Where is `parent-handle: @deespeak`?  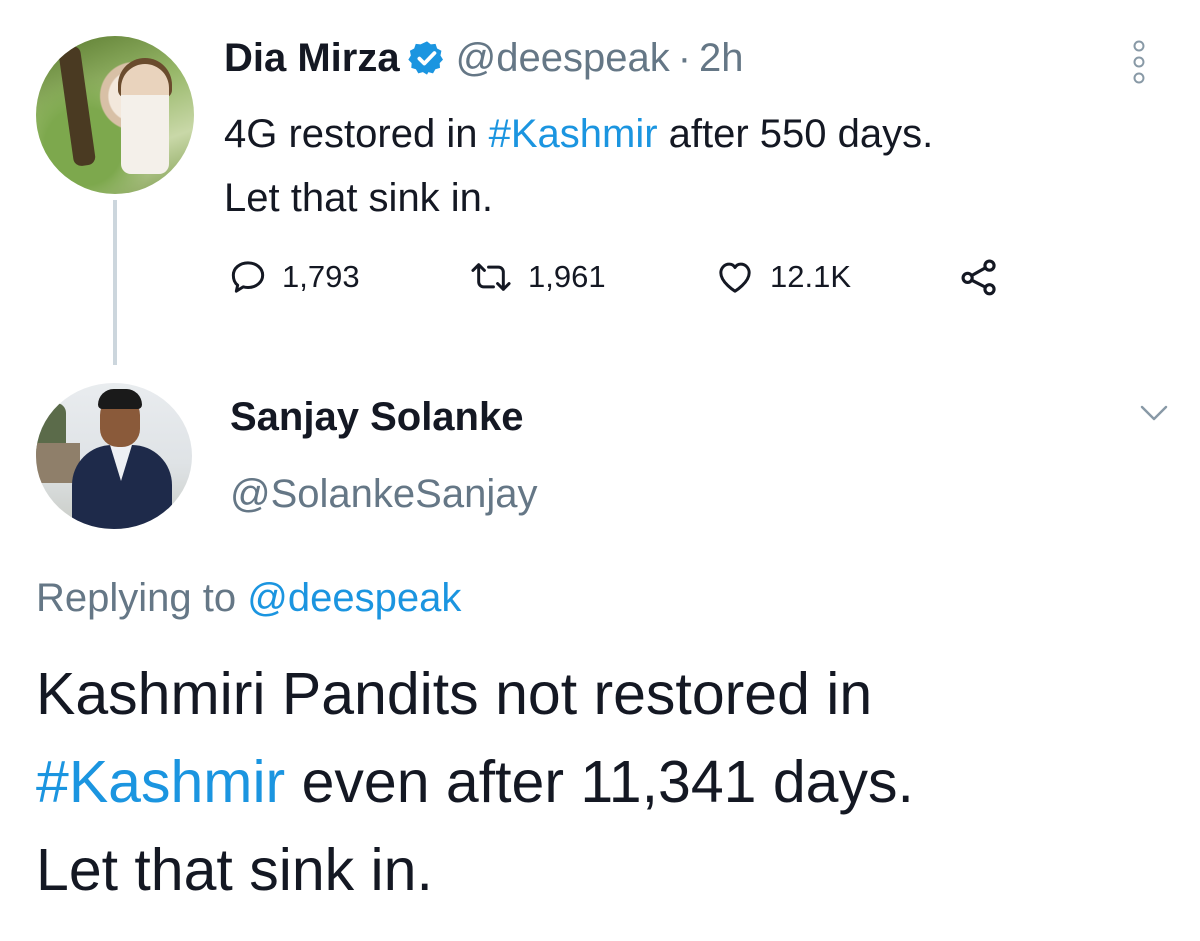 parent-handle: @deespeak is located at coordinates (563, 58).